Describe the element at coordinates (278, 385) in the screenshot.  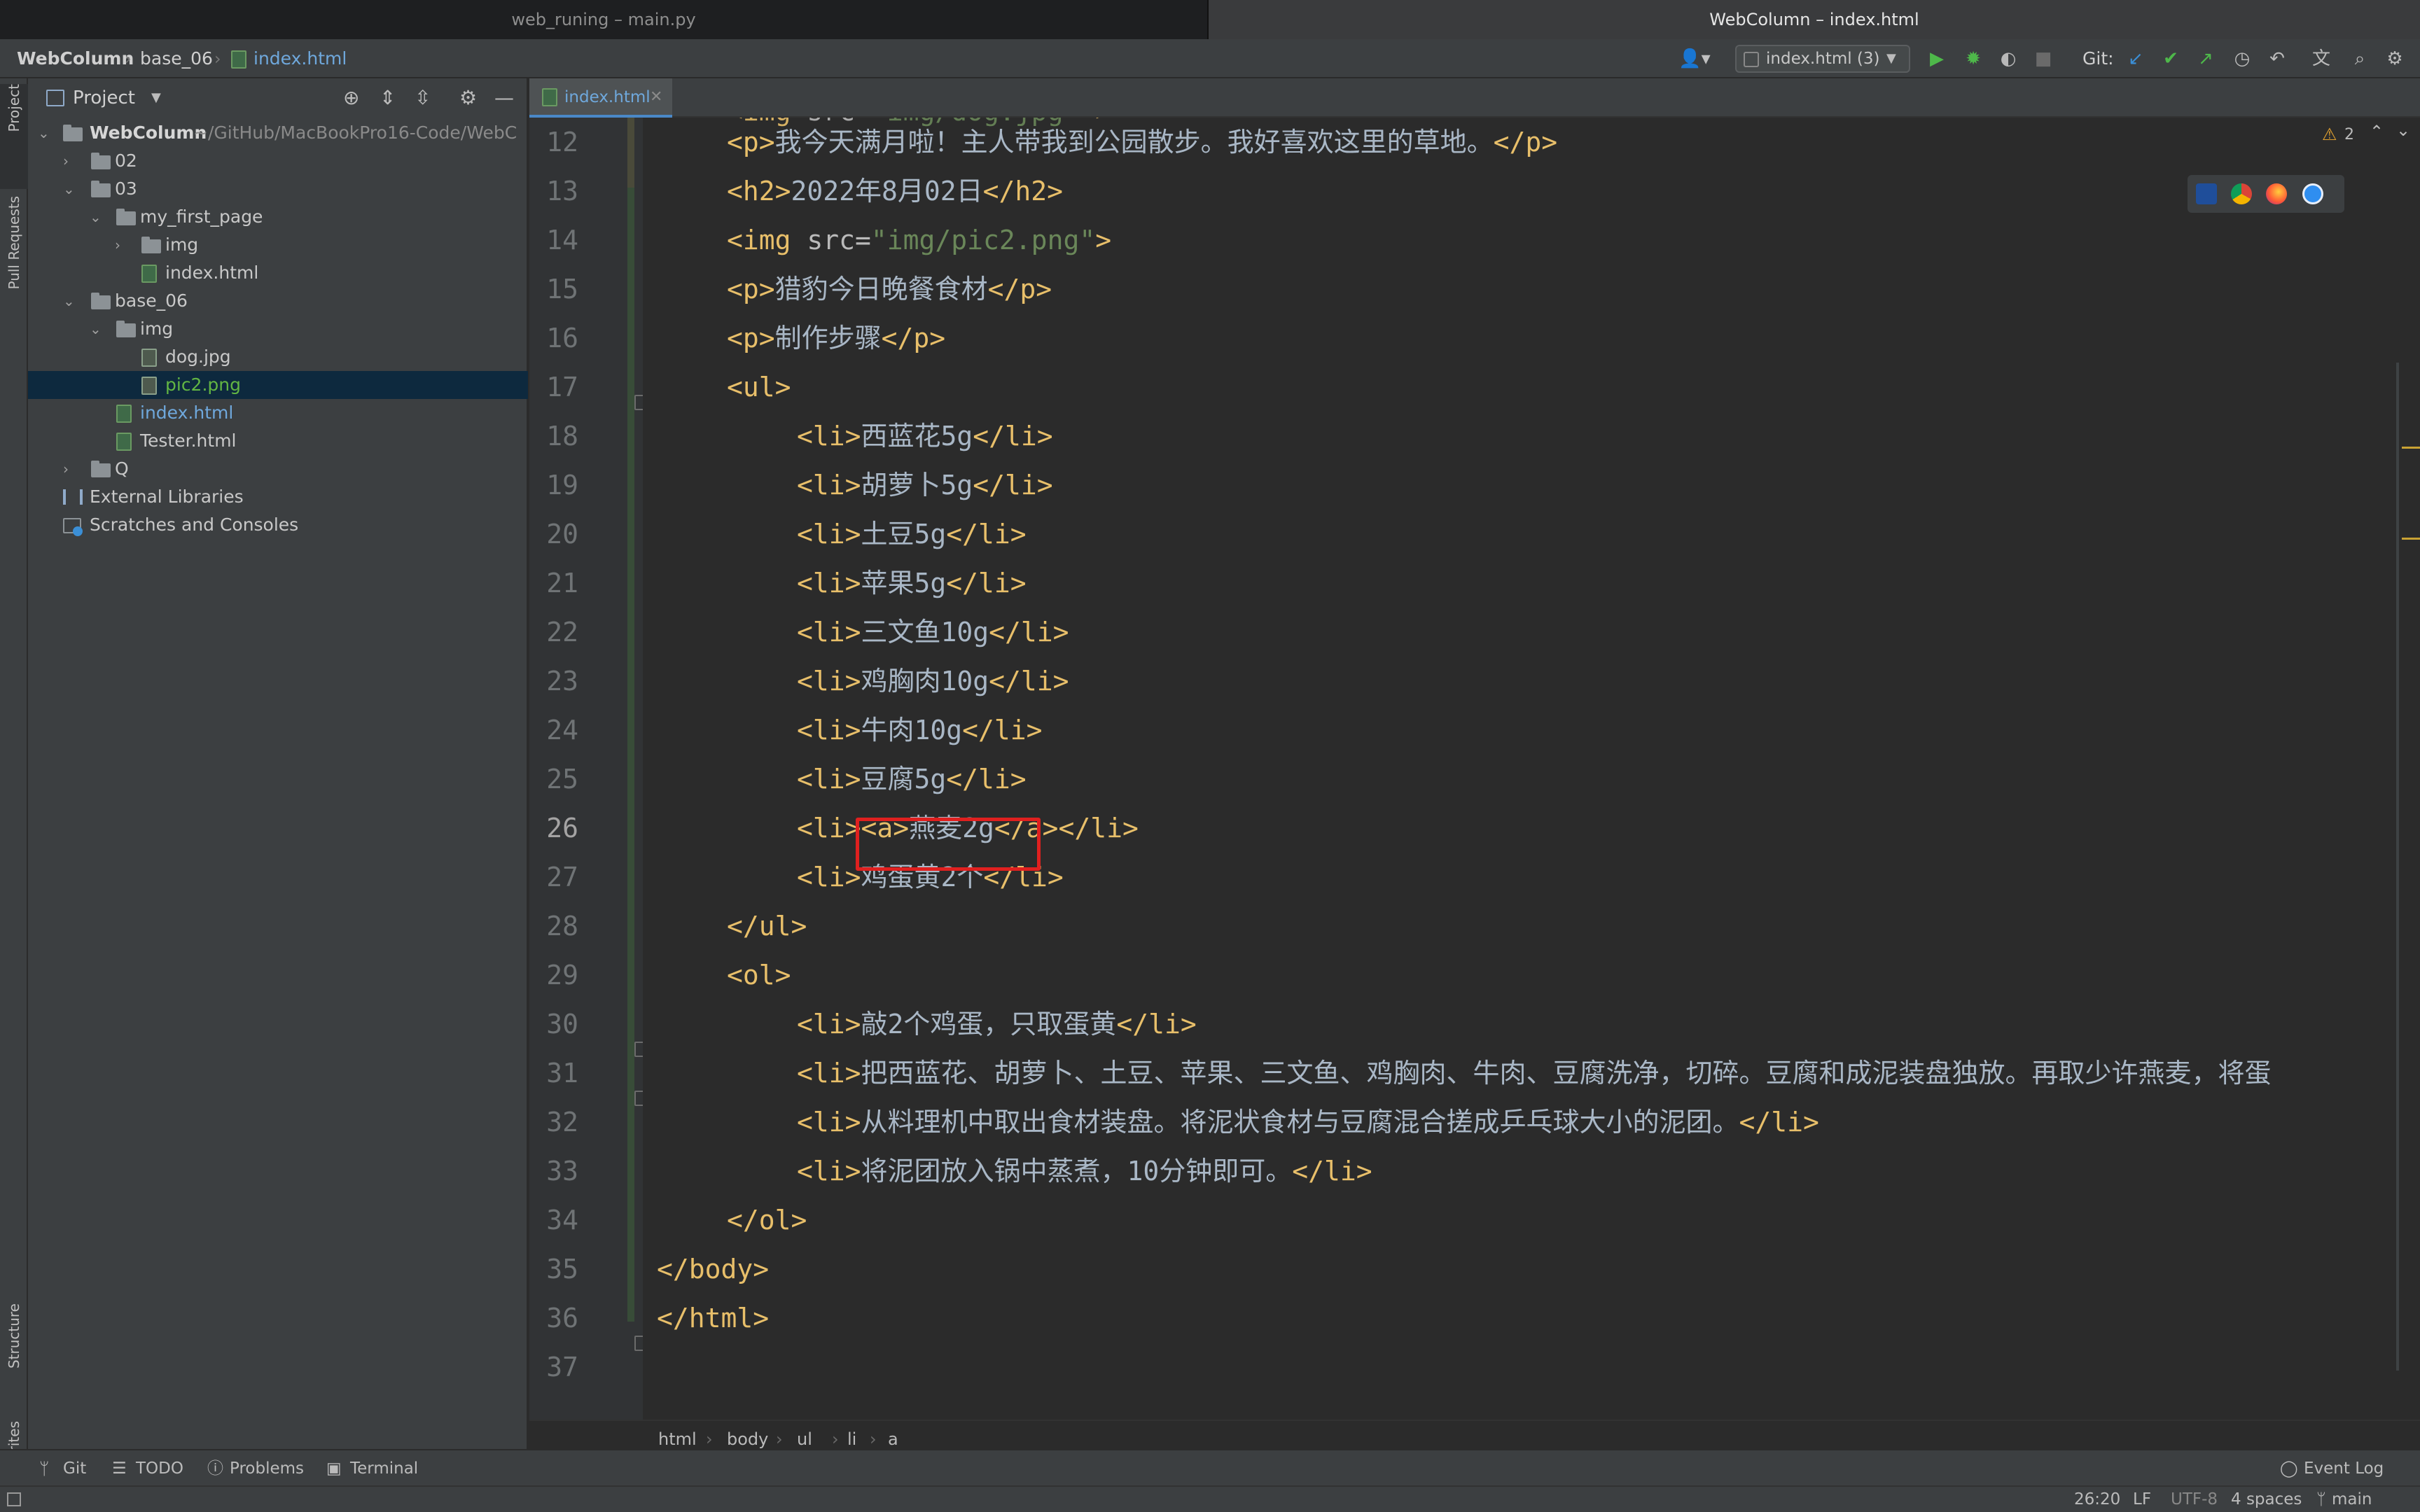
I see `tree-item-pic2-png: pic2.png` at that location.